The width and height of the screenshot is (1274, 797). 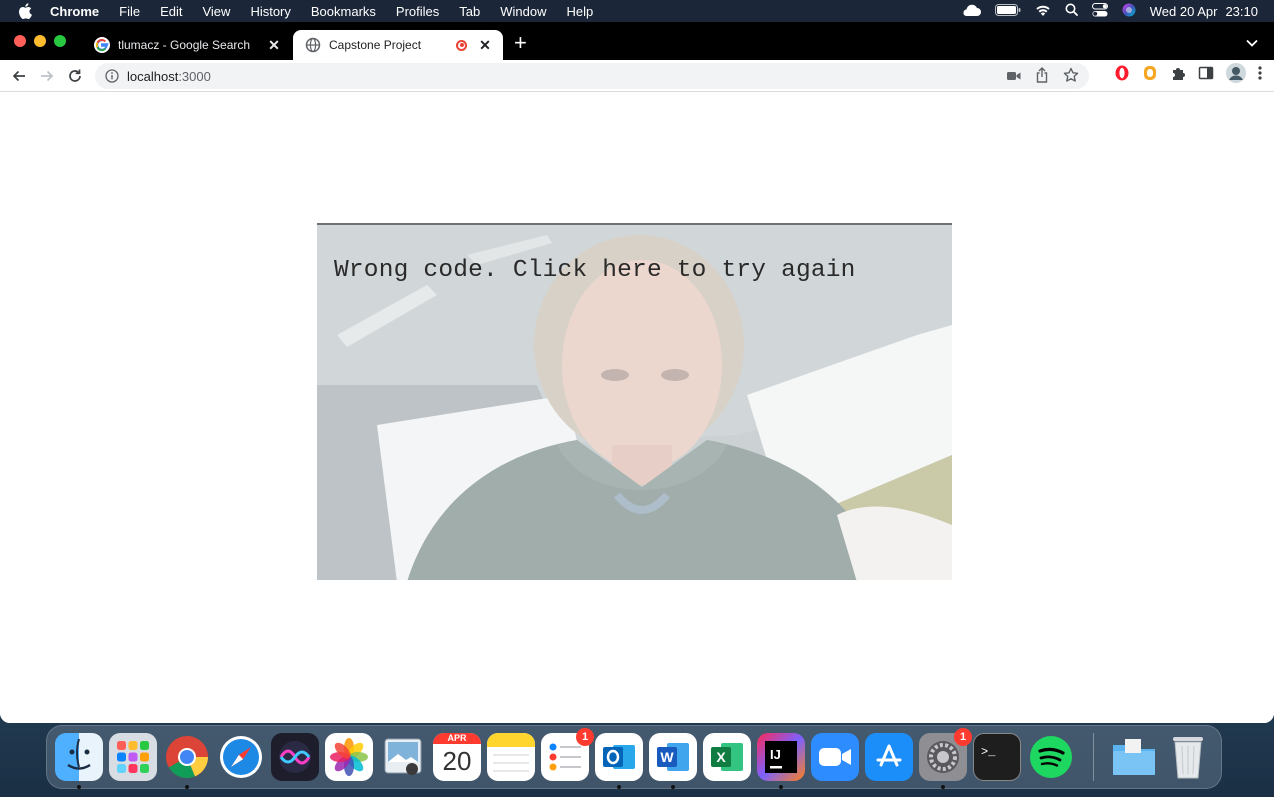 What do you see at coordinates (971, 11) in the screenshot?
I see `cloud-icon` at bounding box center [971, 11].